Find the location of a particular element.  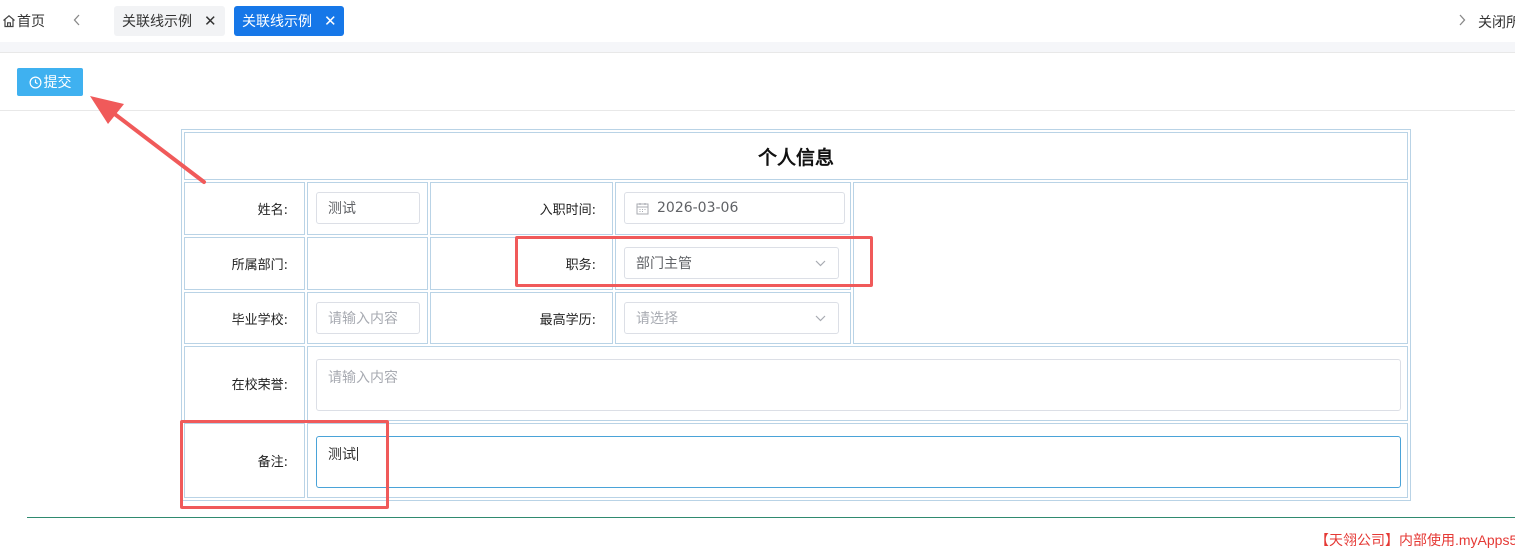

school-label-cell: 毕业学校: is located at coordinates (244, 318).